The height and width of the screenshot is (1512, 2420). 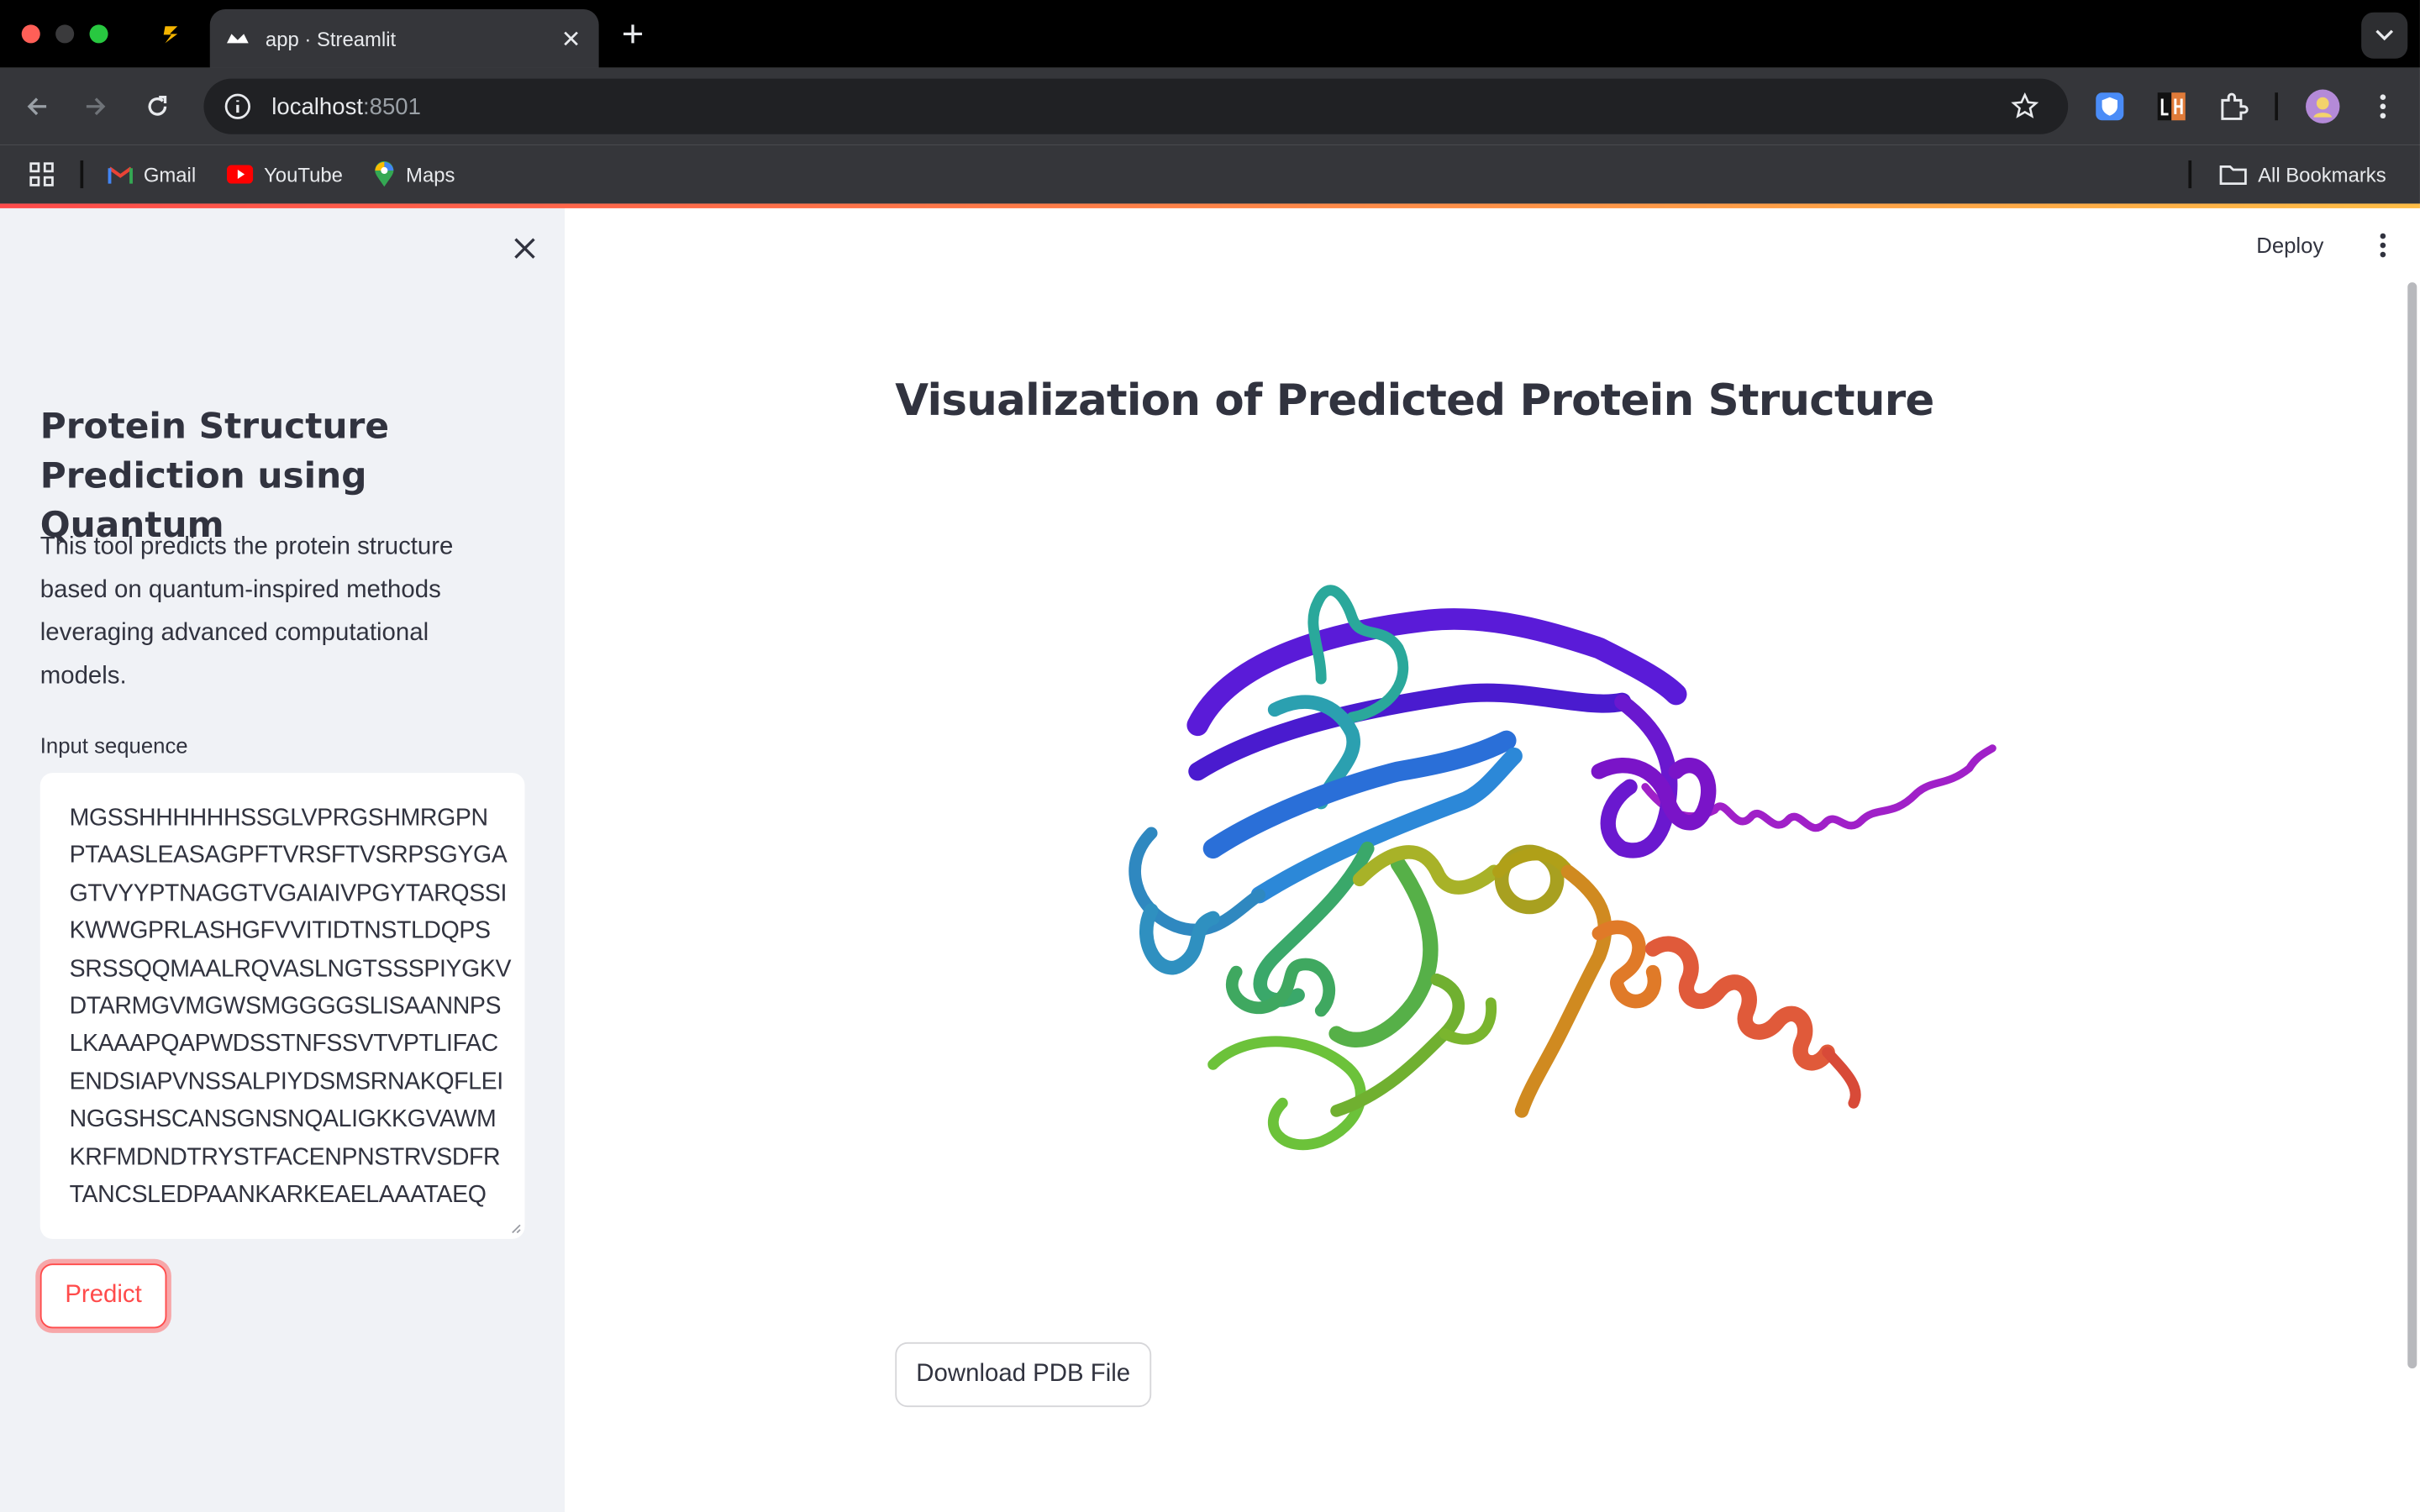 What do you see at coordinates (103, 1296) in the screenshot?
I see `predict-button: Predict` at bounding box center [103, 1296].